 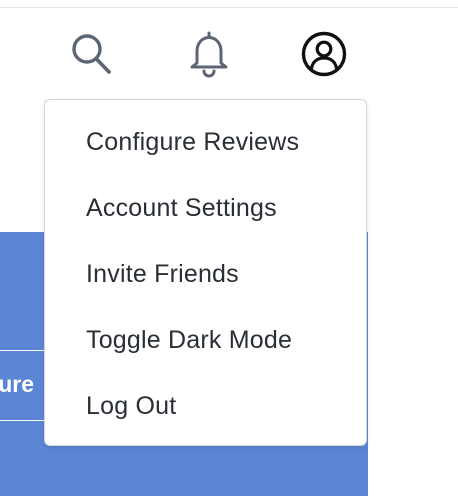 I want to click on user-circle-icon, so click(x=324, y=54).